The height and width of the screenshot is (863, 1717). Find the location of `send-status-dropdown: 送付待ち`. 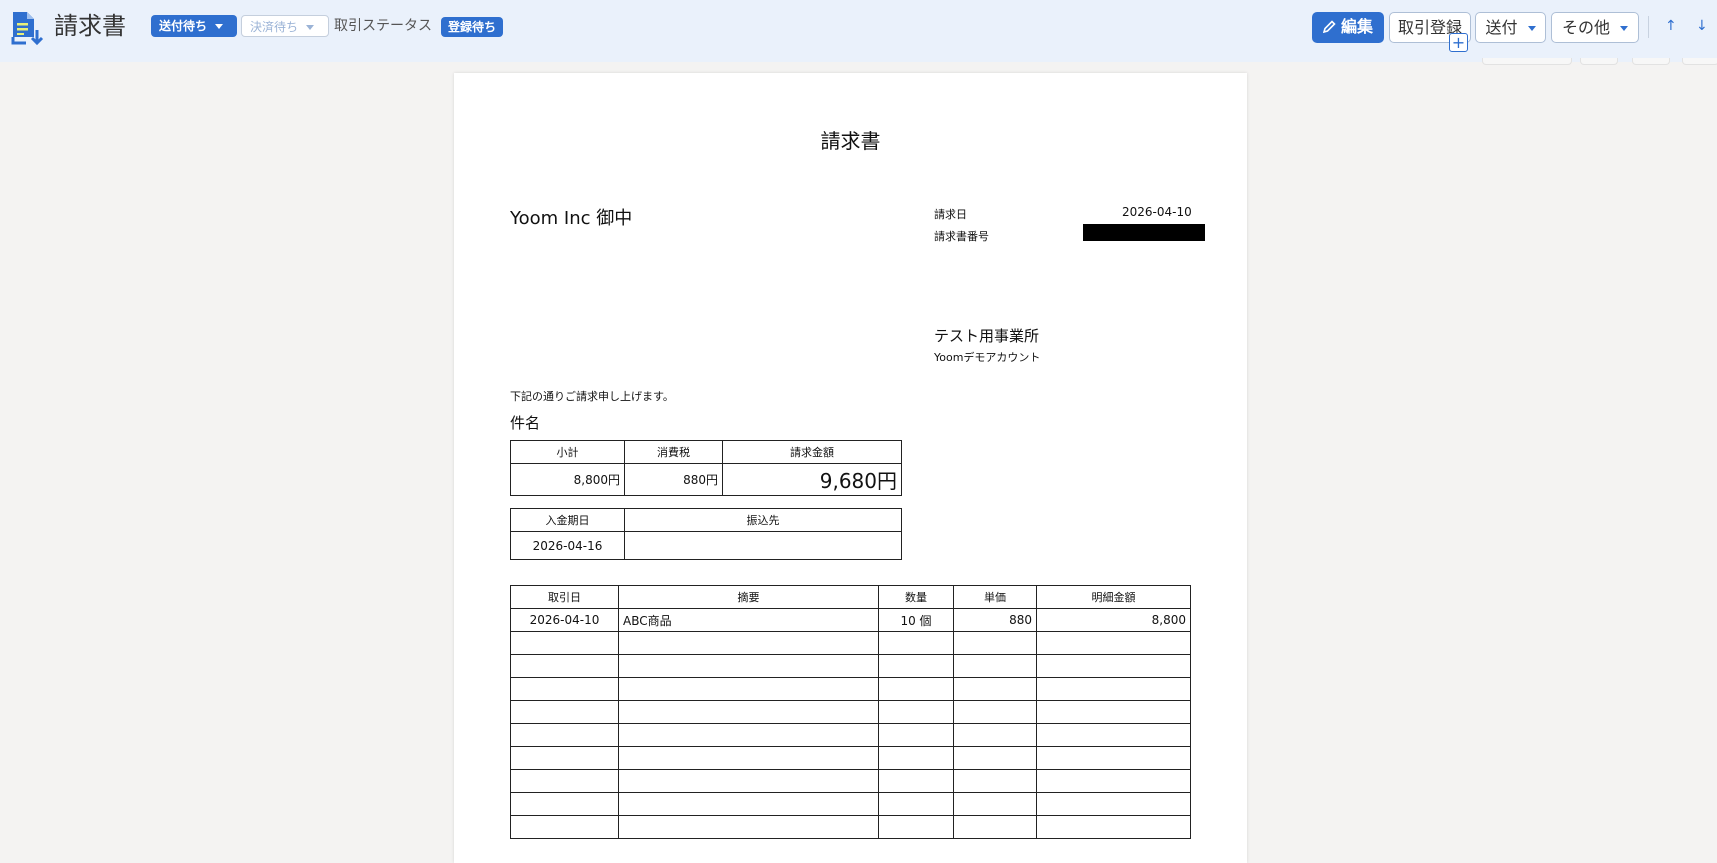

send-status-dropdown: 送付待ち is located at coordinates (194, 26).